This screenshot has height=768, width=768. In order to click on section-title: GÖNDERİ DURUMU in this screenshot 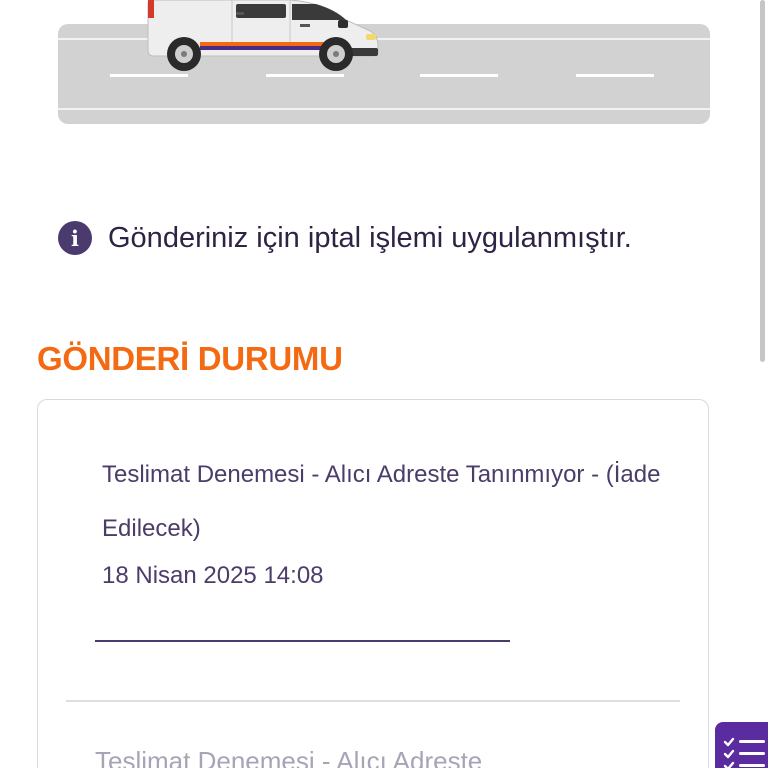, I will do `click(190, 358)`.